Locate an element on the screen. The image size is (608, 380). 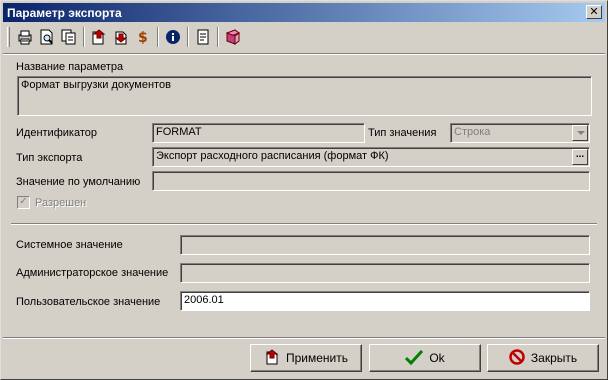
id-label: Идентификатор is located at coordinates (56, 133).